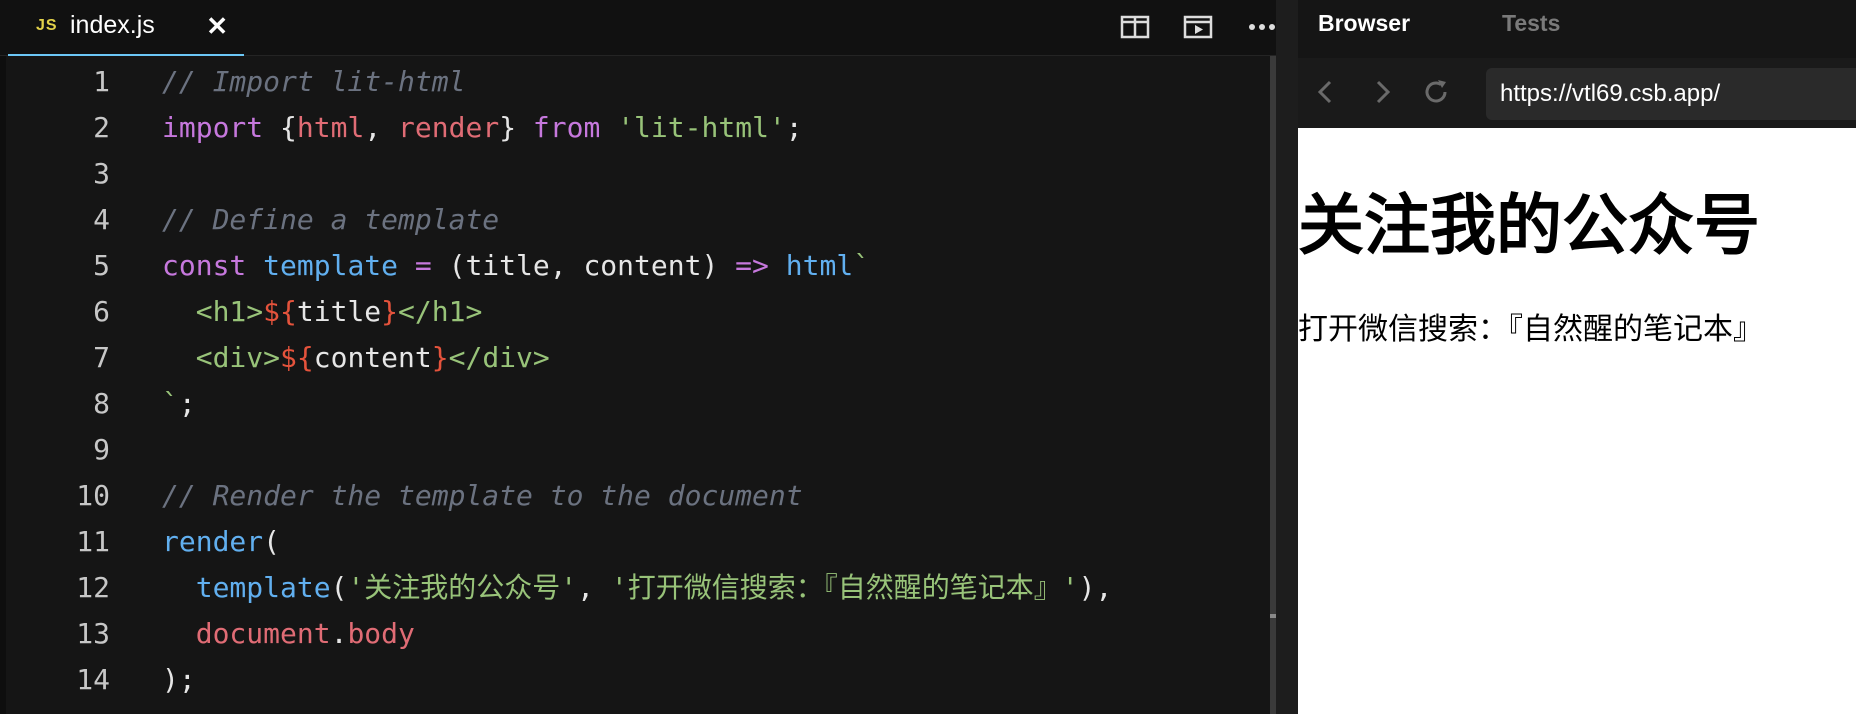 This screenshot has width=1856, height=714. What do you see at coordinates (638, 28) in the screenshot?
I see `editor-tab-bar: JS index.js ✕` at bounding box center [638, 28].